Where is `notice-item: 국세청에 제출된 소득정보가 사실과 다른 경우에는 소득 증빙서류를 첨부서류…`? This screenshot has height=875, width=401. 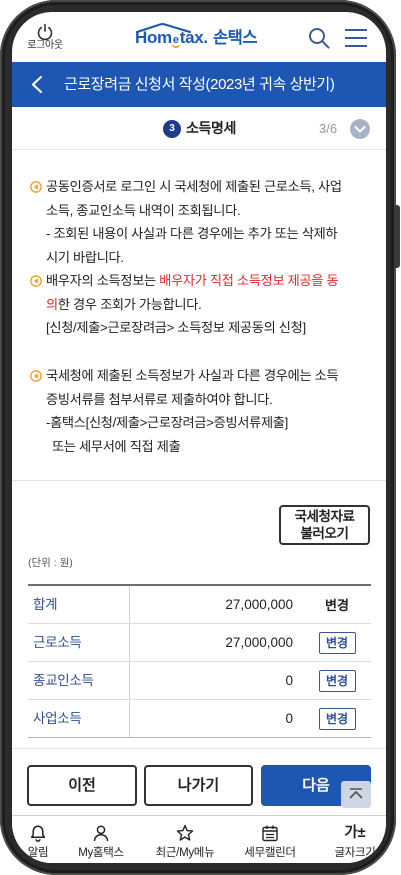
notice-item: 국세청에 제출된 소득정보가 사실과 다른 경우에는 소득 증빙서류를 첨부서류… is located at coordinates (205, 411).